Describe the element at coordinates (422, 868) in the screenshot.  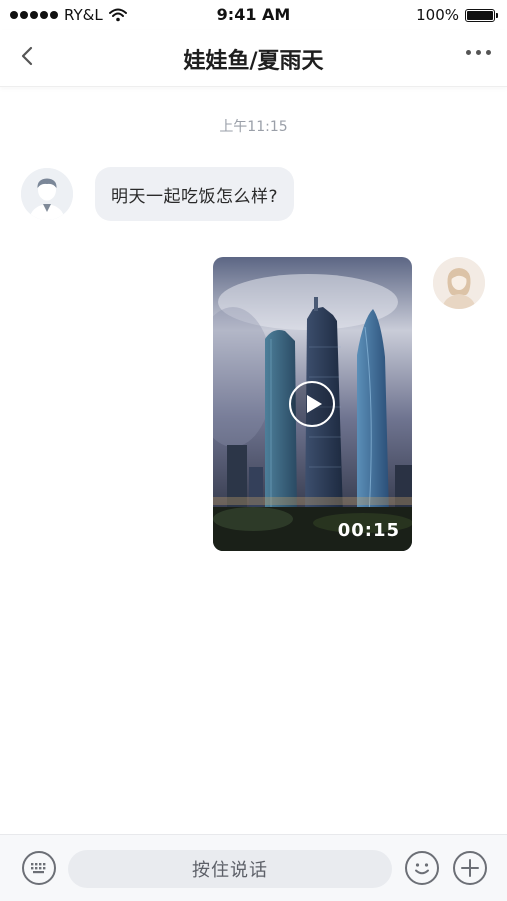
I see `emoji-icon` at that location.